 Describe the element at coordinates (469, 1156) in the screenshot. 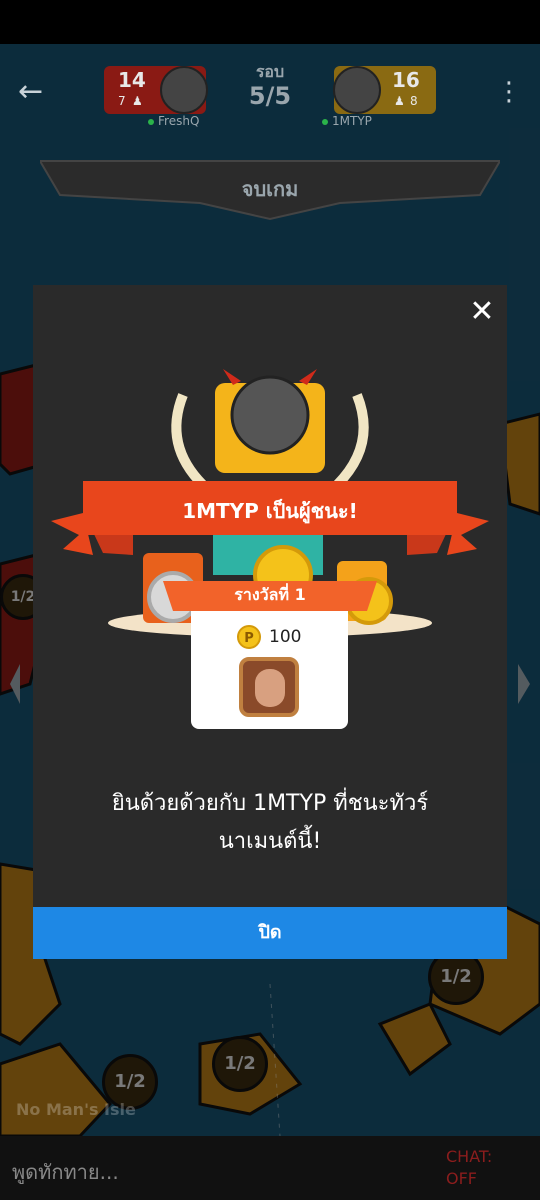

I see `chat-status-line-1: CHAT:` at that location.